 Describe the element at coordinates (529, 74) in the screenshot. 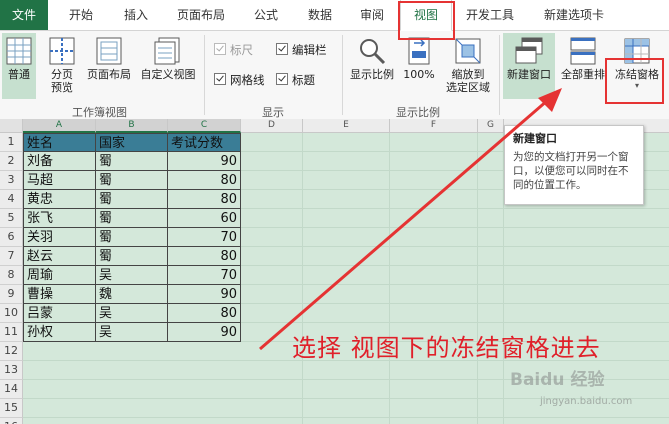

I see `new-window-label: 新建窗口` at that location.